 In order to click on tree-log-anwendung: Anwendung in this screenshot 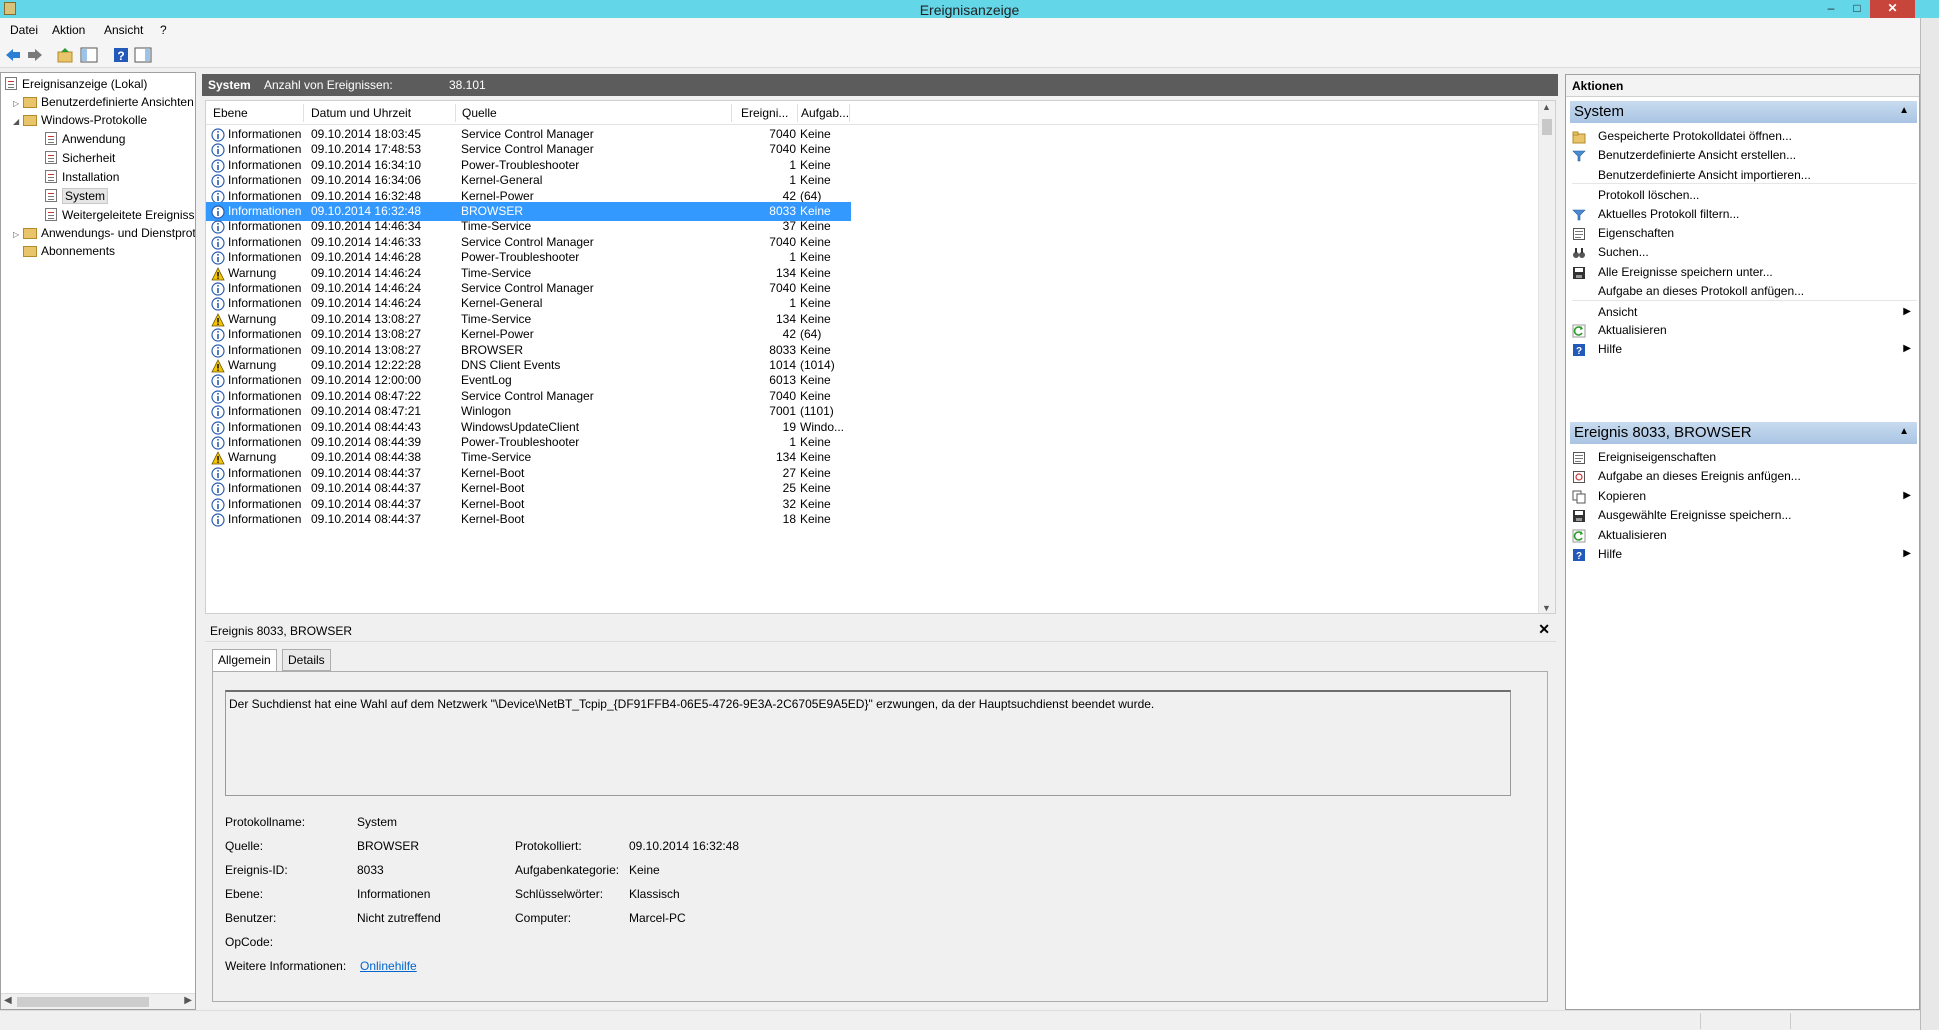, I will do `click(85, 139)`.